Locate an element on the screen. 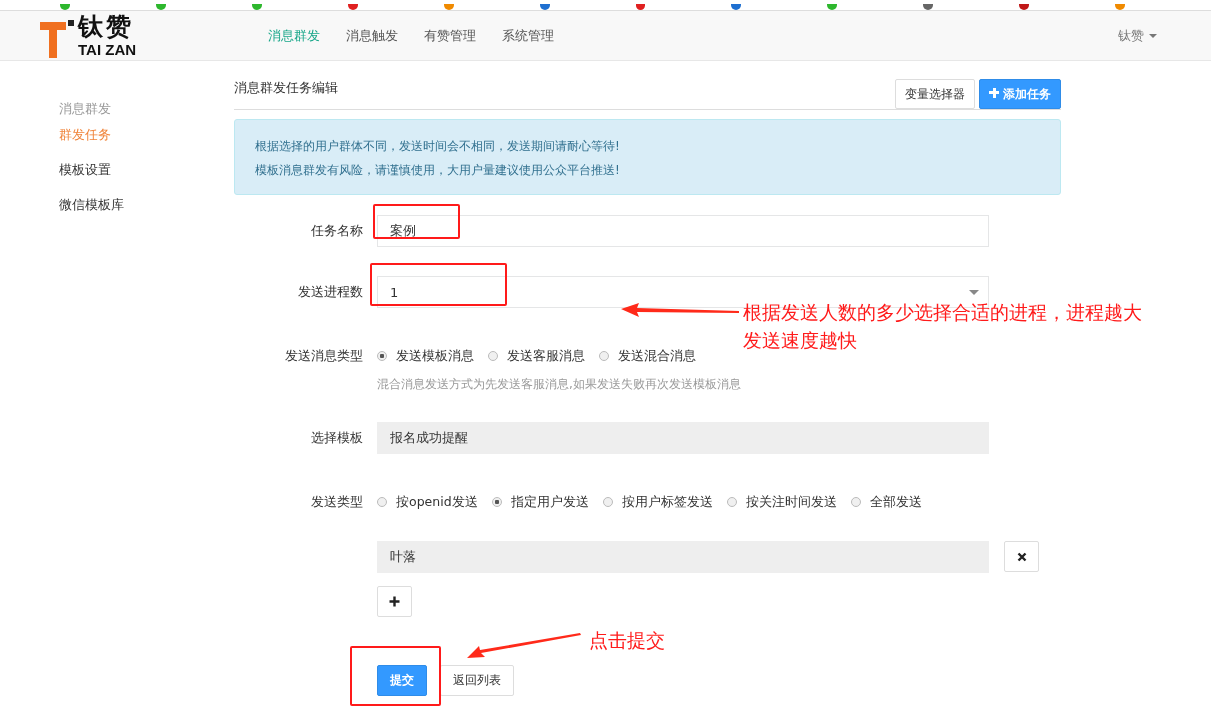 The width and height of the screenshot is (1211, 724). remove-button is located at coordinates (1021, 556).